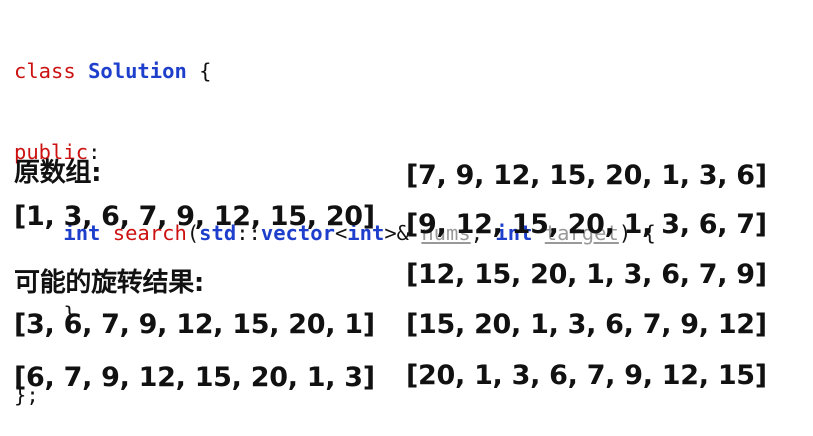 Image resolution: width=813 pixels, height=436 pixels. I want to click on rotation-right-1: [7, 9, 12, 15, 20, 1, 3, 6], so click(586, 175).